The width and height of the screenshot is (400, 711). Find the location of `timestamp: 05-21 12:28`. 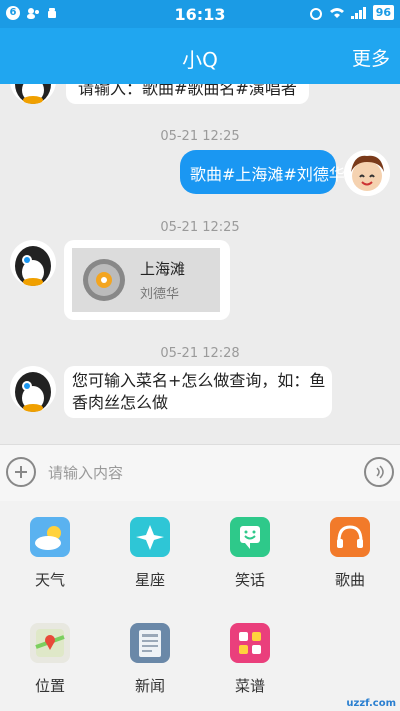

timestamp: 05-21 12:28 is located at coordinates (200, 353).